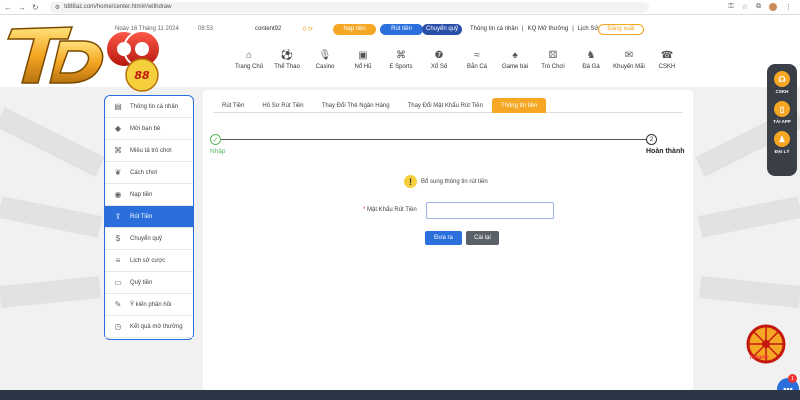  I want to click on float-item-1: ▯ TẢI APP, so click(782, 112).